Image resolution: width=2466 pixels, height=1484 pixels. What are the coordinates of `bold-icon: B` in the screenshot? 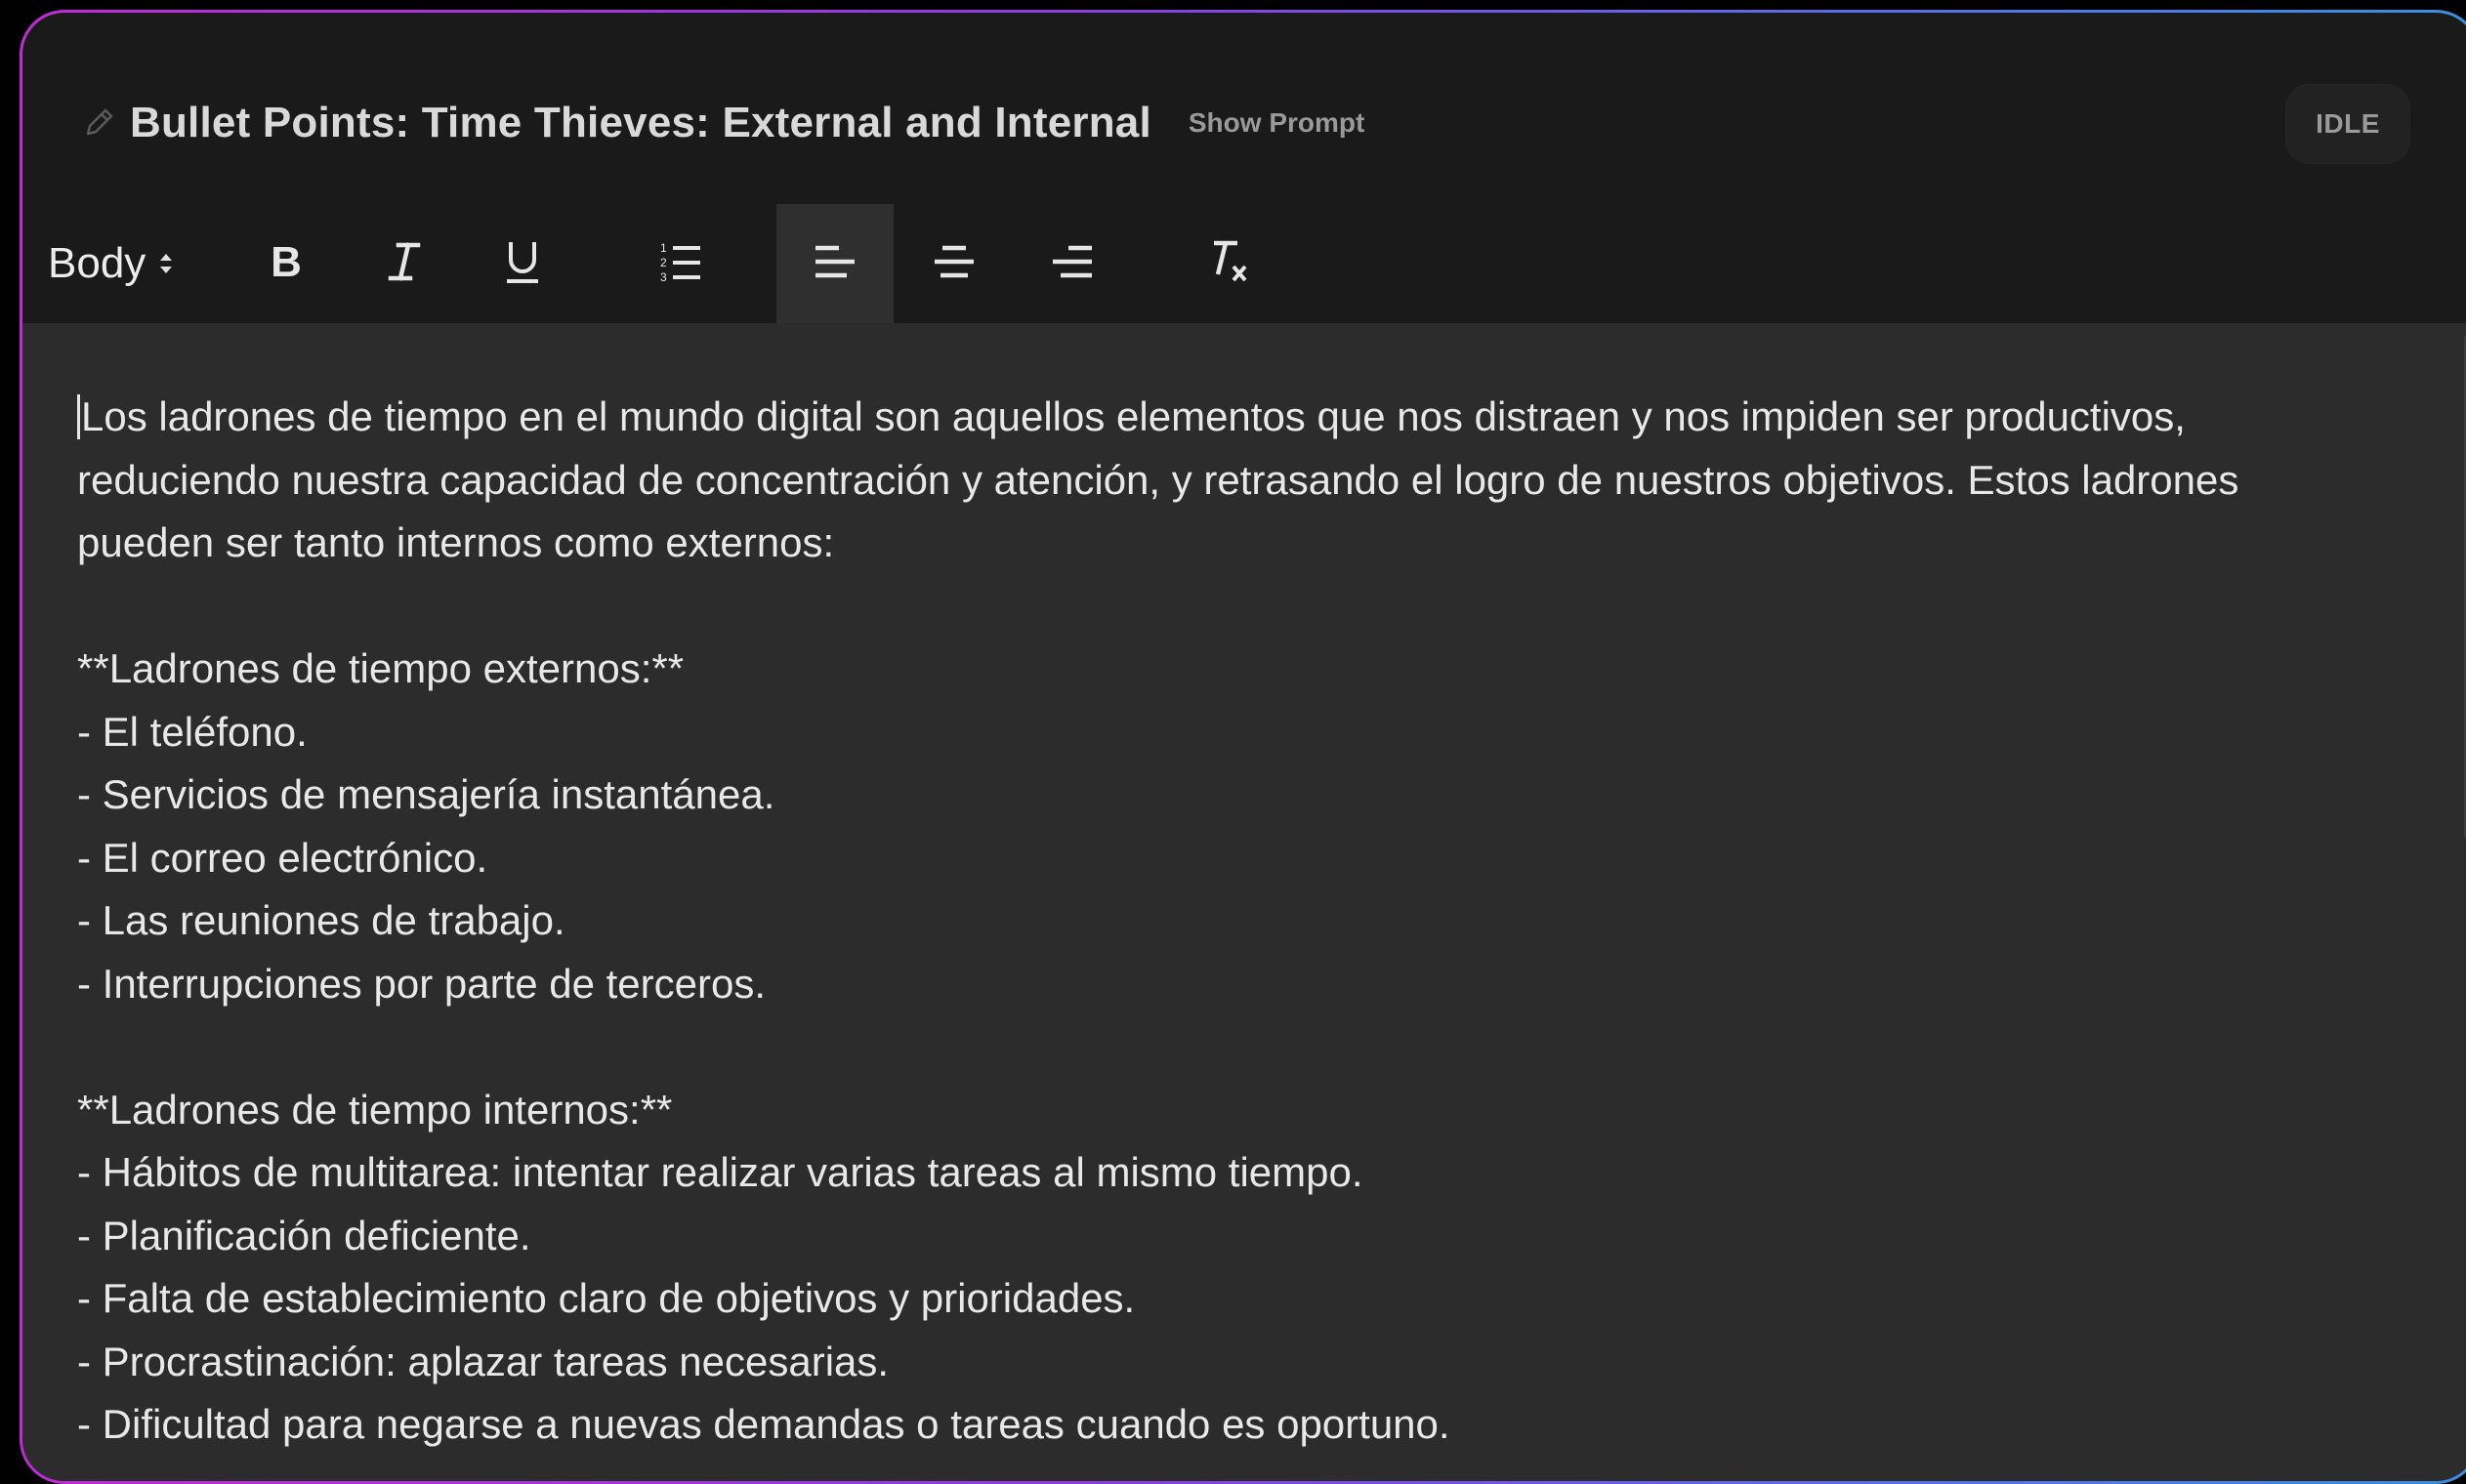 It's located at (286, 264).